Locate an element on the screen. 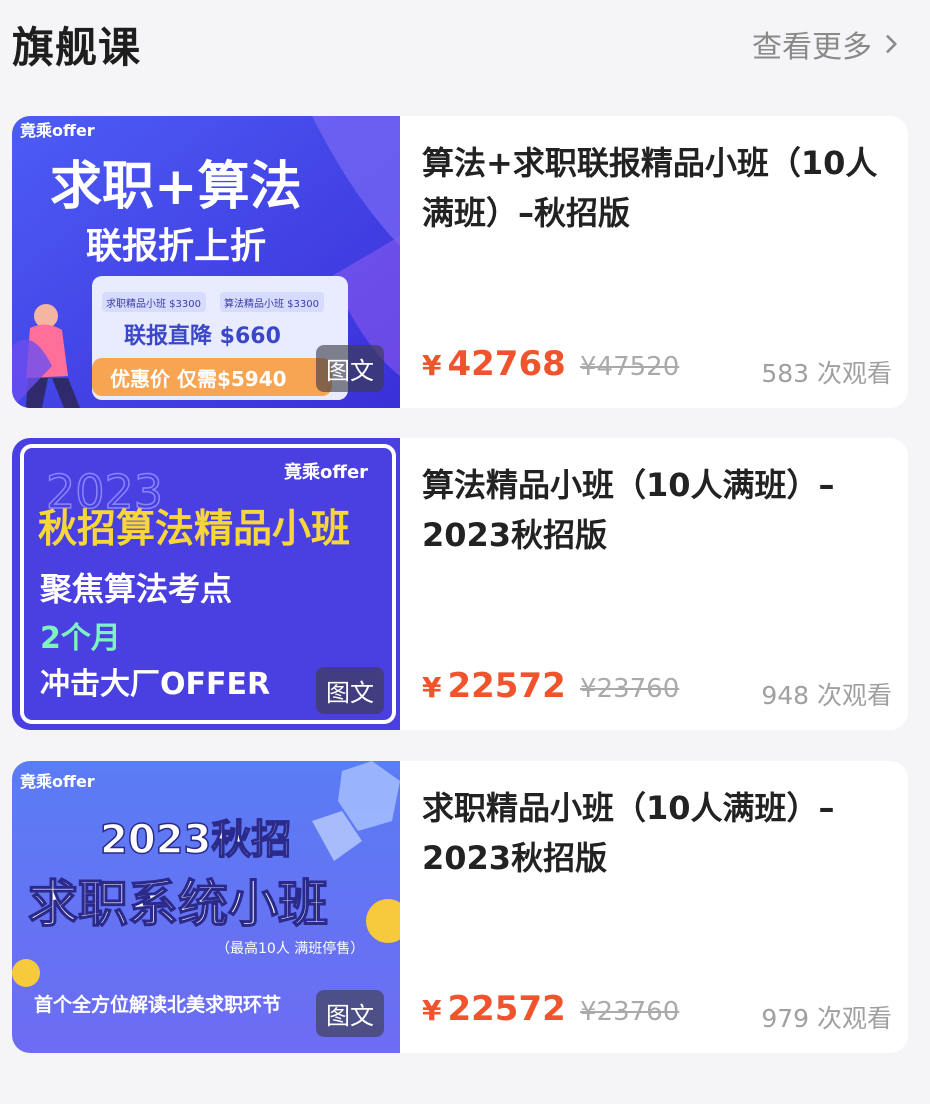  svg-text: 2个月 is located at coordinates (80, 638).